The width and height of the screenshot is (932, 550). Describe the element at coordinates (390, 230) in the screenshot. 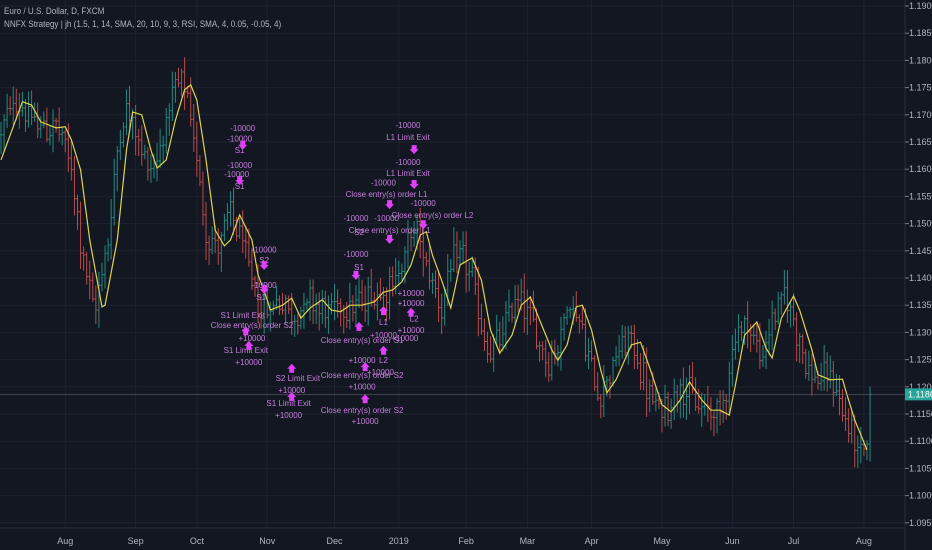

I see `strategy-label: Close entry(s) order L1` at that location.